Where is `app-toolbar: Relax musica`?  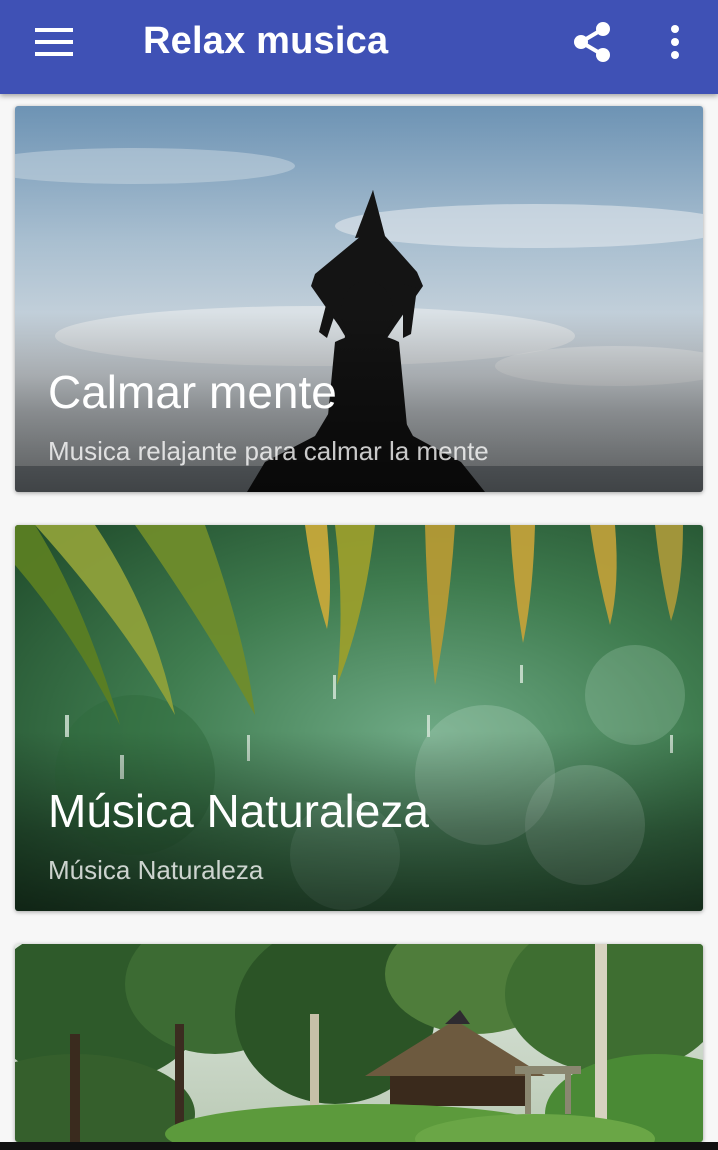
app-toolbar: Relax musica is located at coordinates (359, 47).